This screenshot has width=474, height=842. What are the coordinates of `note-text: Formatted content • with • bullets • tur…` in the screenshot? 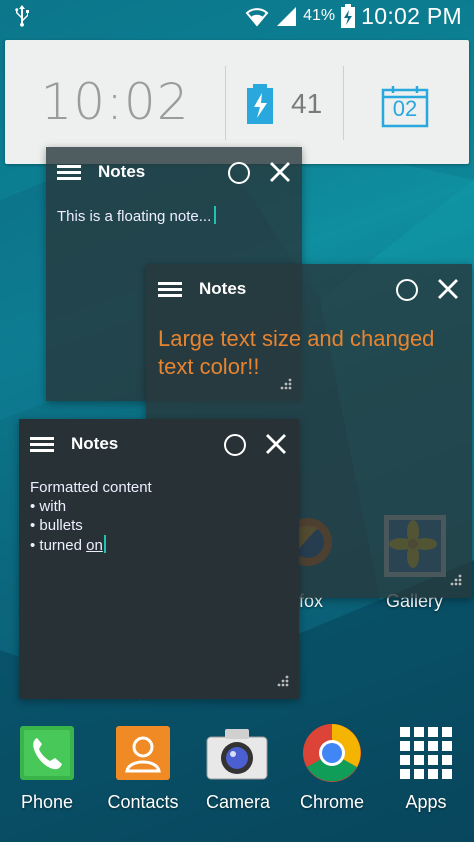 It's located at (91, 516).